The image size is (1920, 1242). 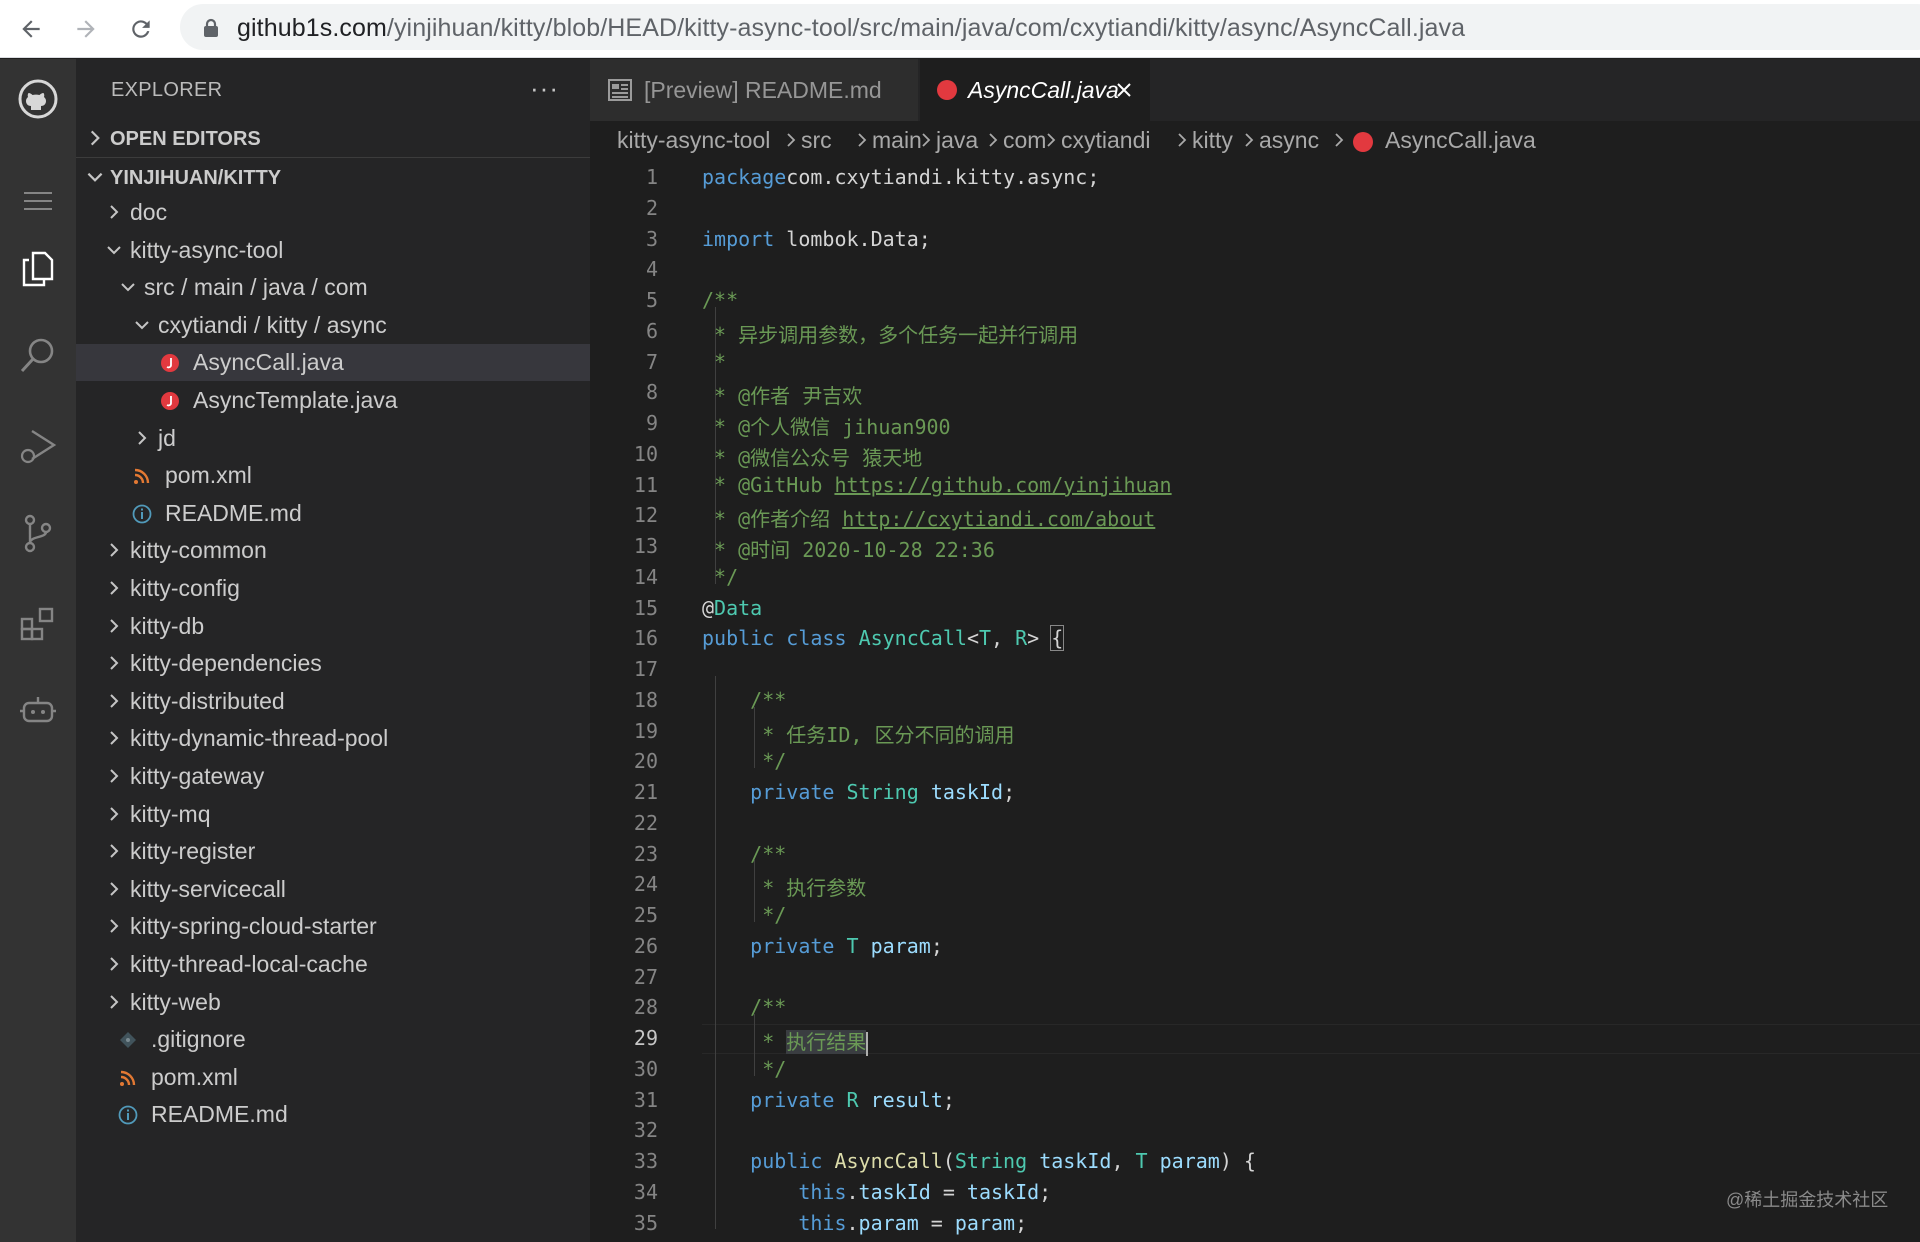 I want to click on breadcrumb-item: cxytiandi, so click(x=1105, y=140).